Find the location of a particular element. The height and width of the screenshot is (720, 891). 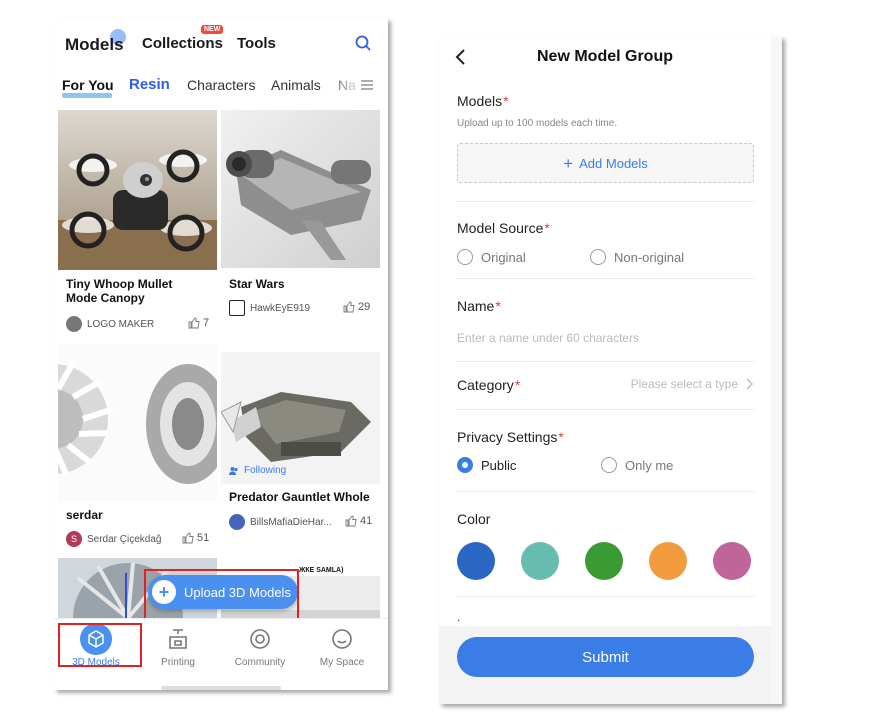

card-author: HawkEyE919 is located at coordinates (269, 308).